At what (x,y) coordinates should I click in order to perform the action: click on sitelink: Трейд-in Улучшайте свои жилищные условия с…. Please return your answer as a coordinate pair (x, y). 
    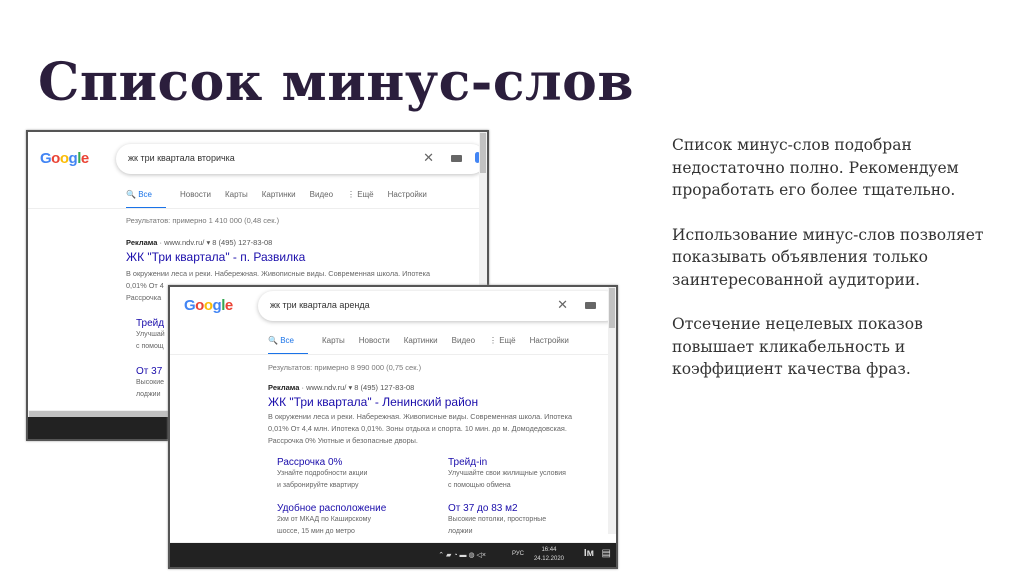
    Looking at the image, I should click on (507, 474).